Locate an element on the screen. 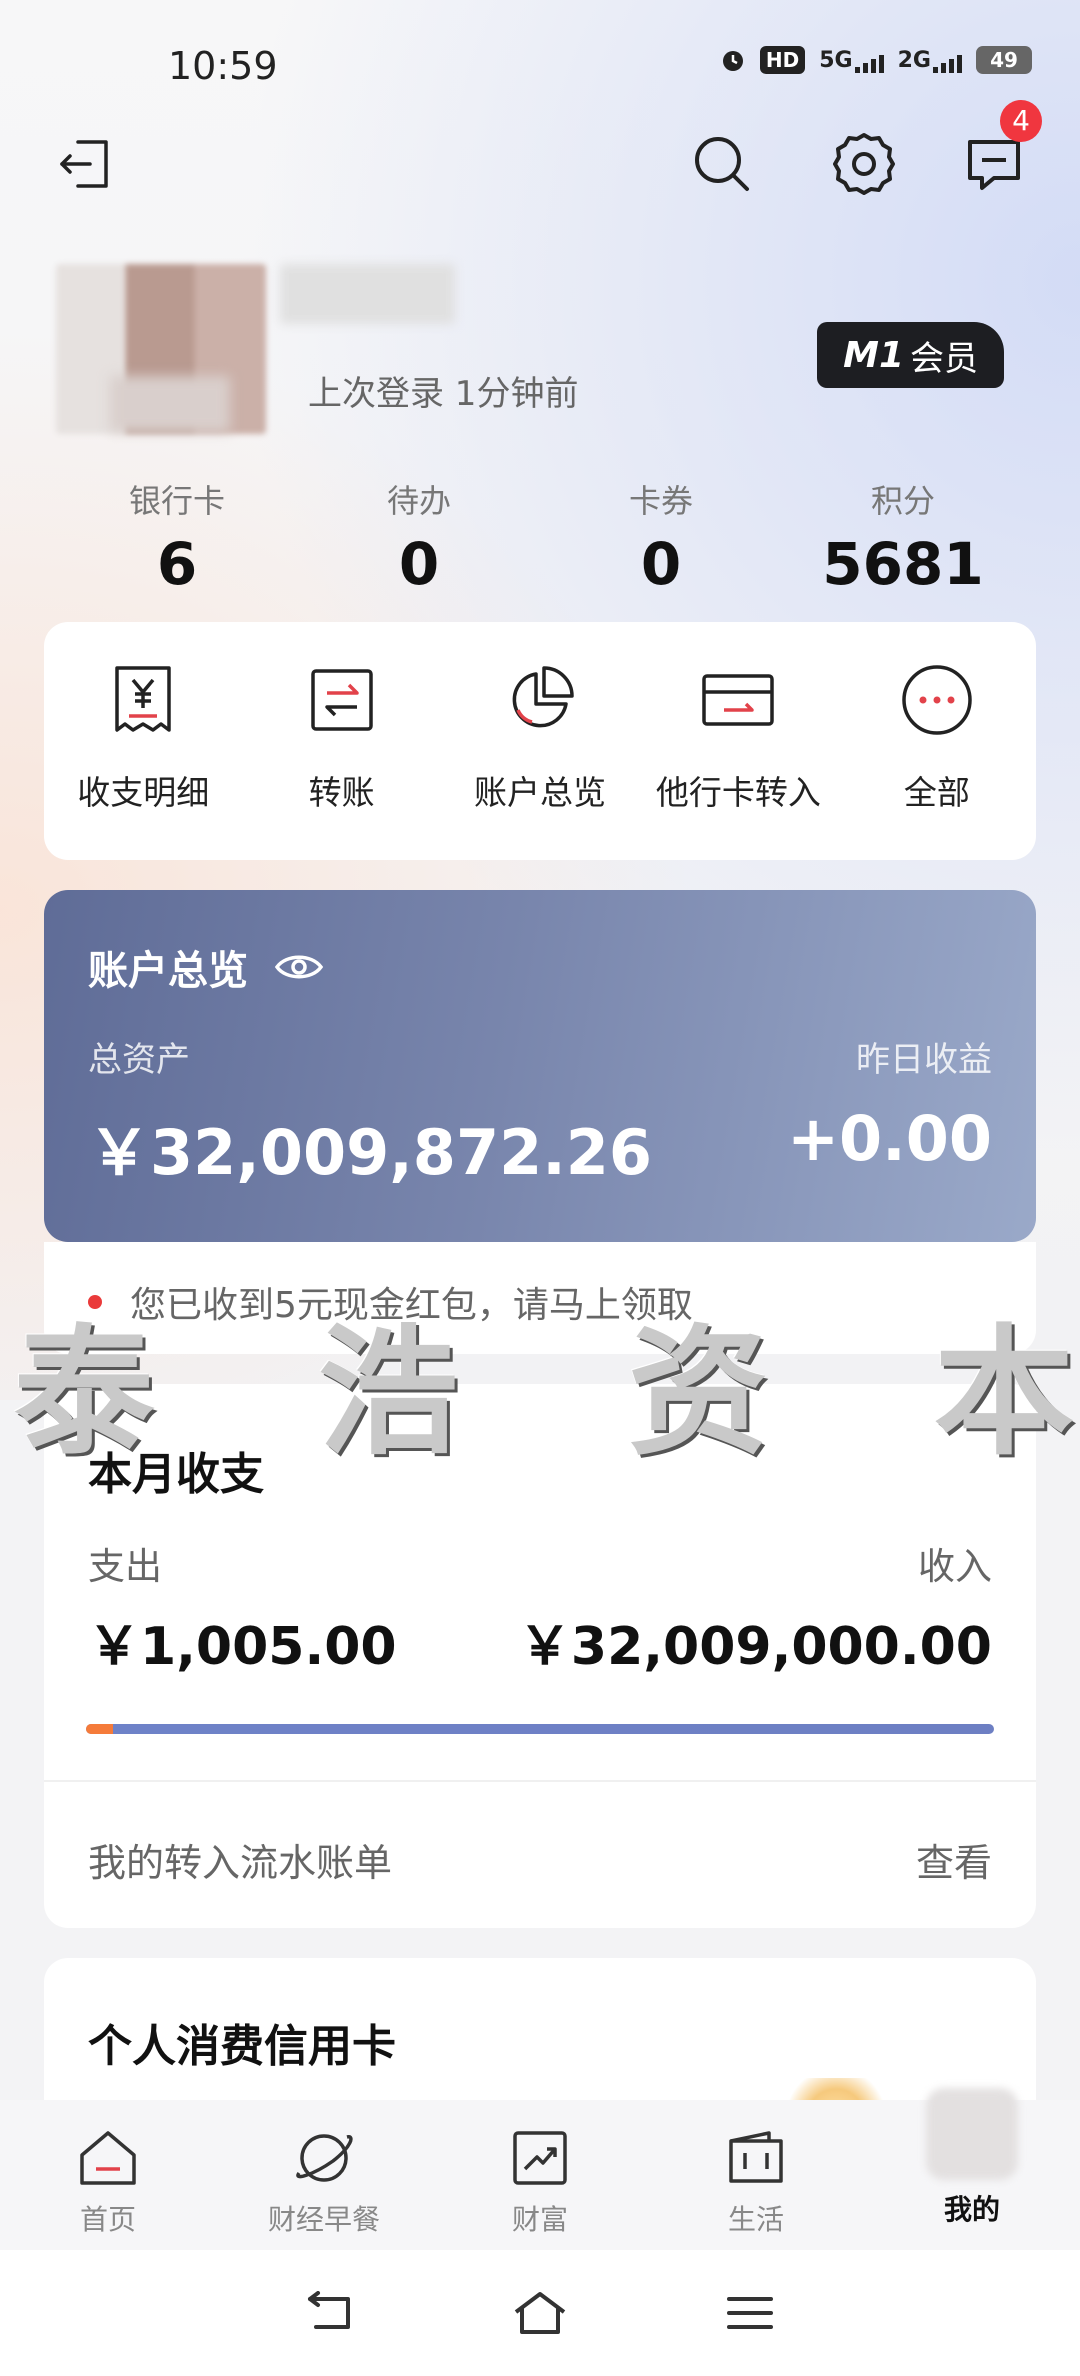 The image size is (1080, 2376). shortcut-transactions: 收支明细 is located at coordinates (143, 760).